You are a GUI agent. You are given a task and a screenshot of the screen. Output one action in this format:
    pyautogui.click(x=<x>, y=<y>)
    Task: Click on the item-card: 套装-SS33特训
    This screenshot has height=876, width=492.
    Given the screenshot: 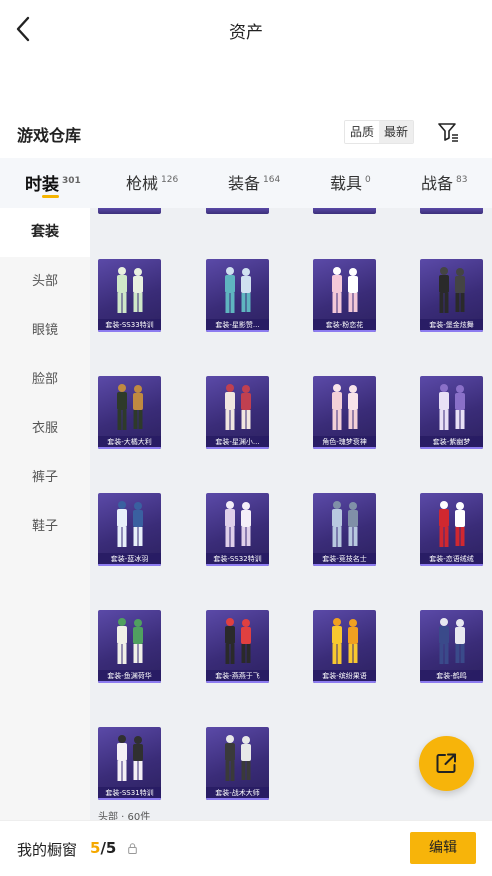 What is the action you would take?
    pyautogui.click(x=129, y=295)
    